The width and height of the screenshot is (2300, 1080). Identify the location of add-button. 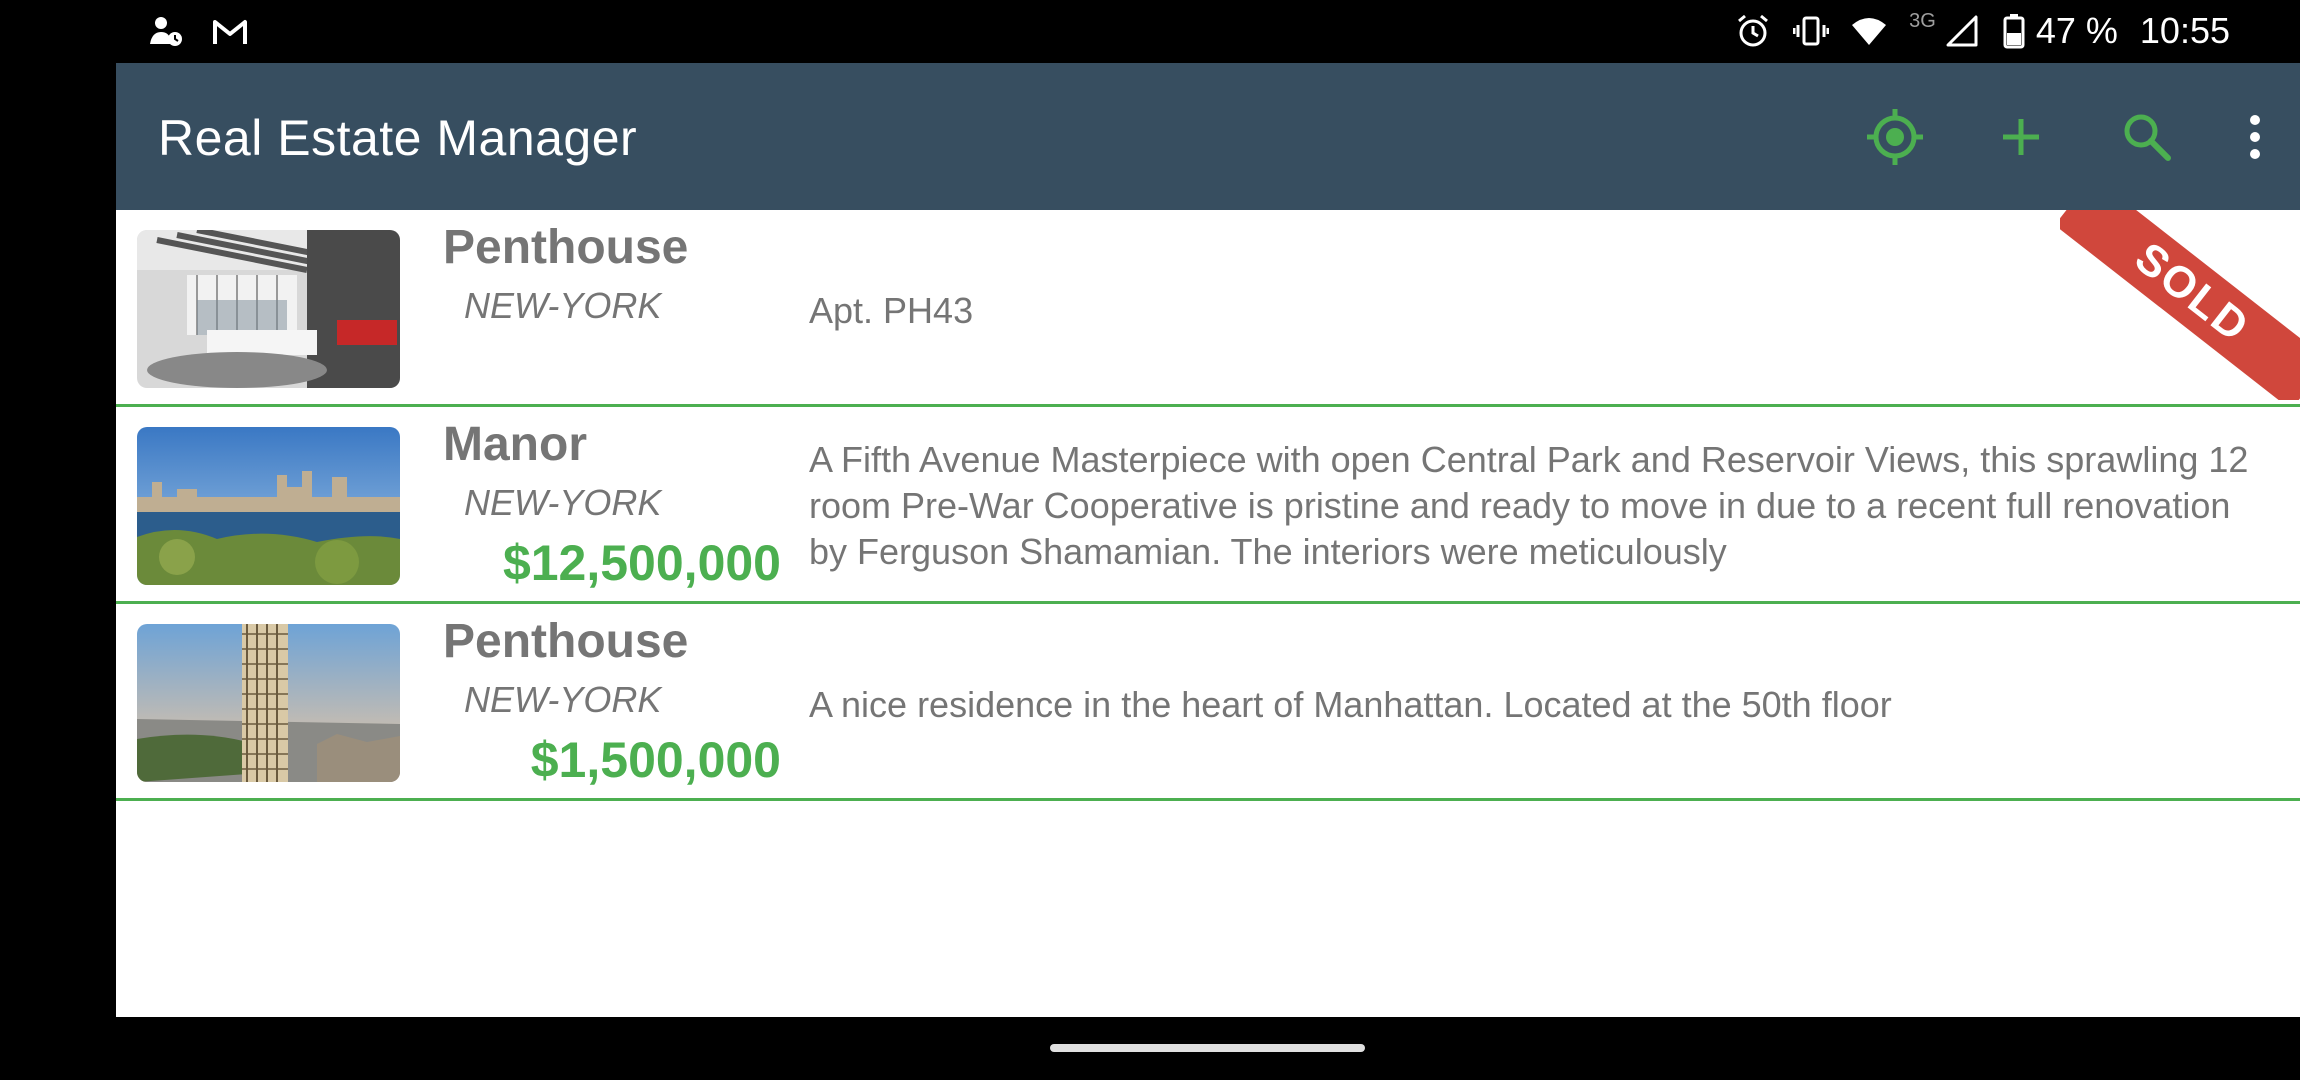
(2021, 136).